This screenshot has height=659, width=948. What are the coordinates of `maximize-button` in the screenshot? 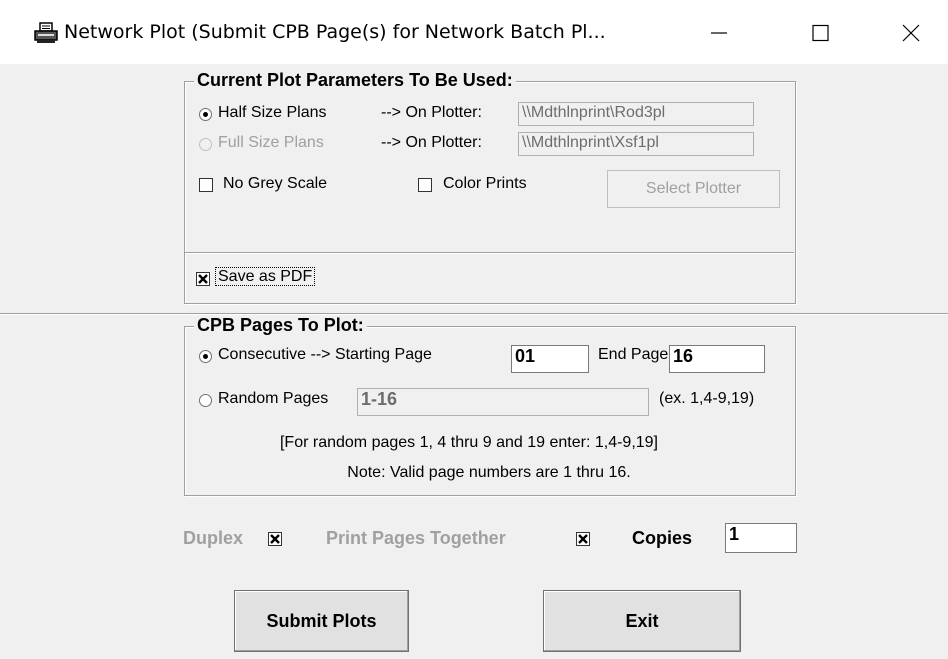 It's located at (820, 33).